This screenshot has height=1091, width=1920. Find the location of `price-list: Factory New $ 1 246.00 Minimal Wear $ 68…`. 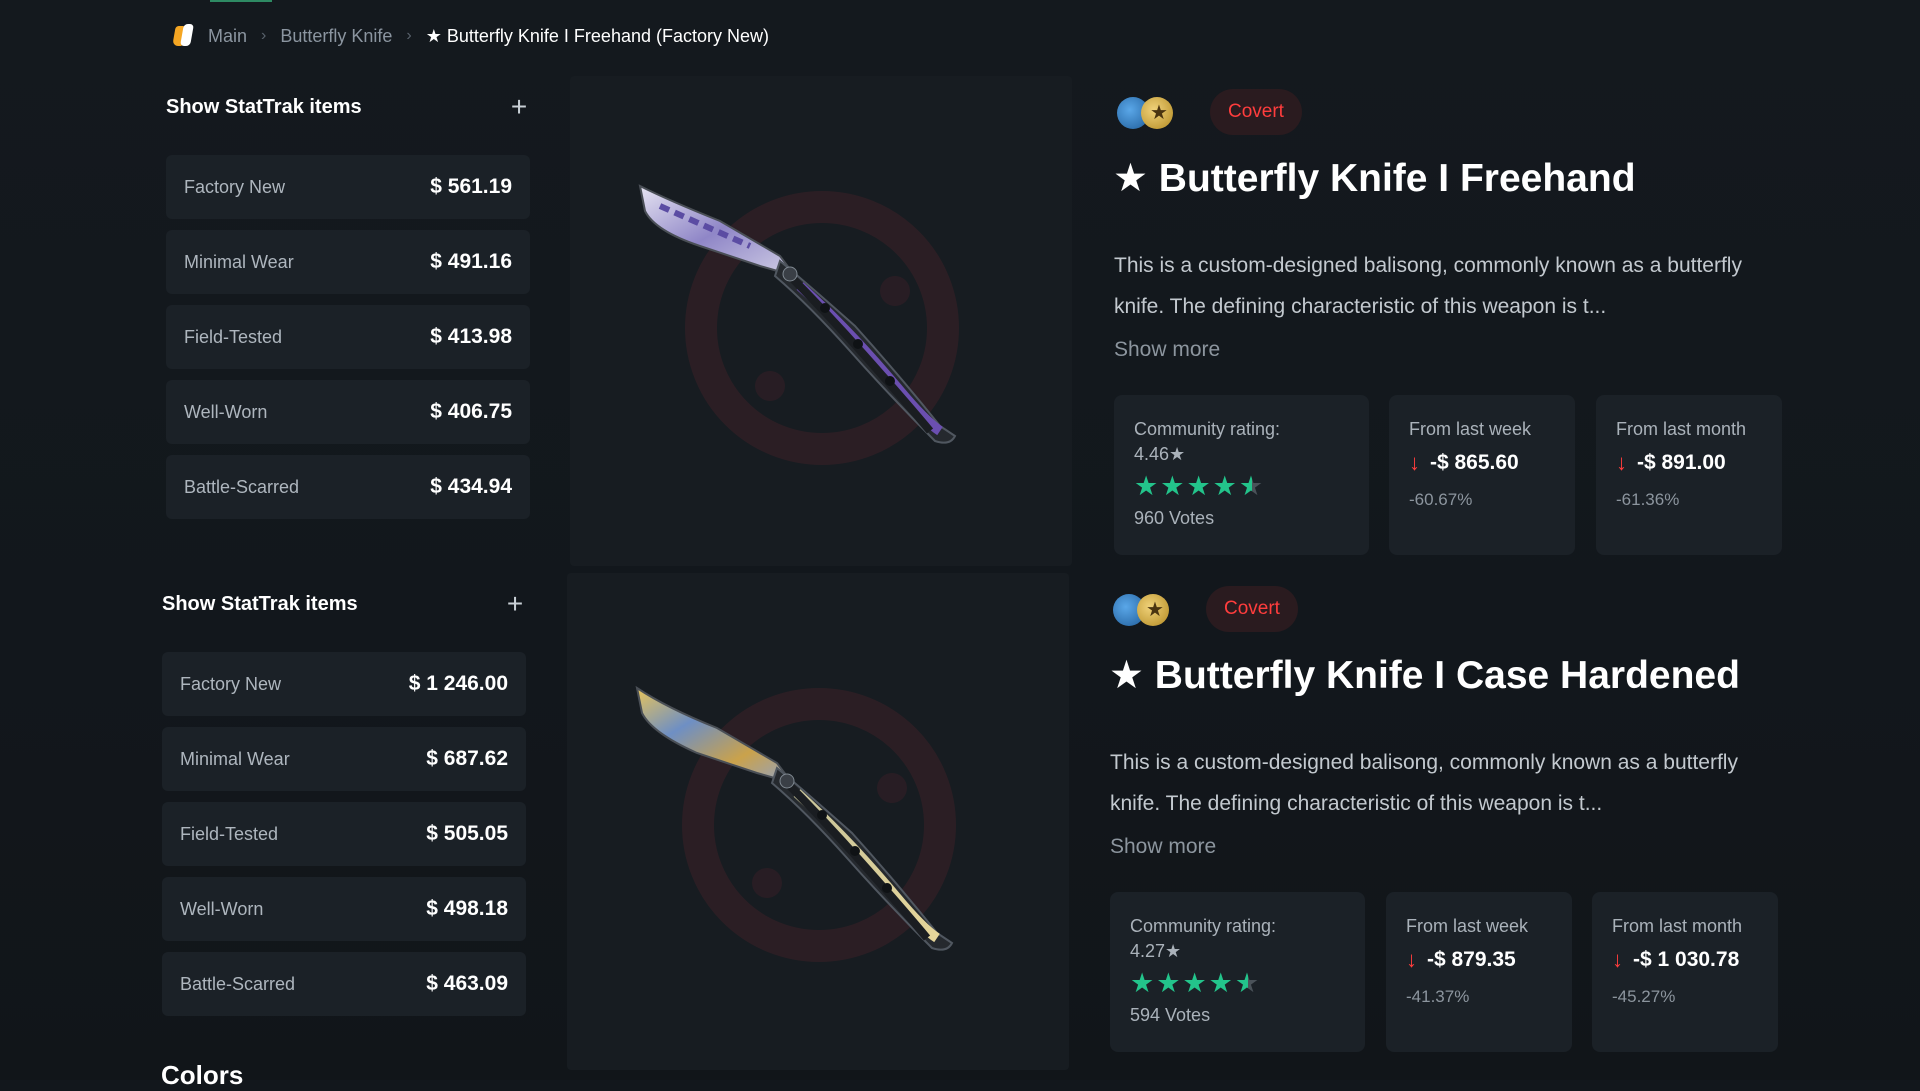

price-list: Factory New $ 1 246.00 Minimal Wear $ 68… is located at coordinates (344, 839).